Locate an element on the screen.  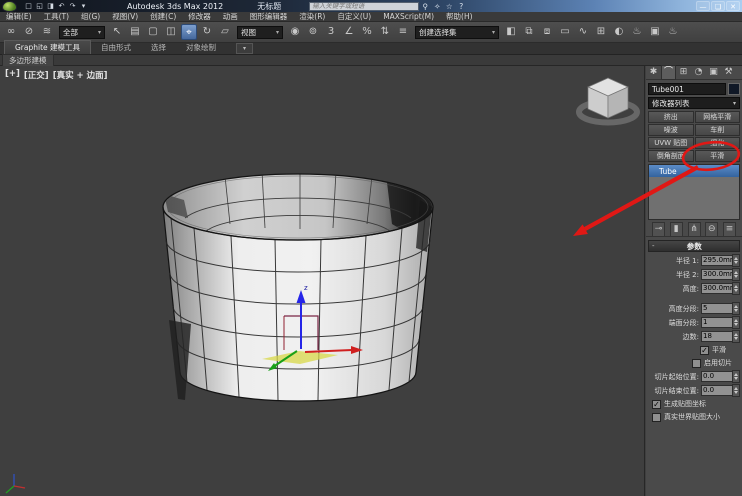
ribbon-collapse-icon: ▾ is located at coordinates (245, 48).